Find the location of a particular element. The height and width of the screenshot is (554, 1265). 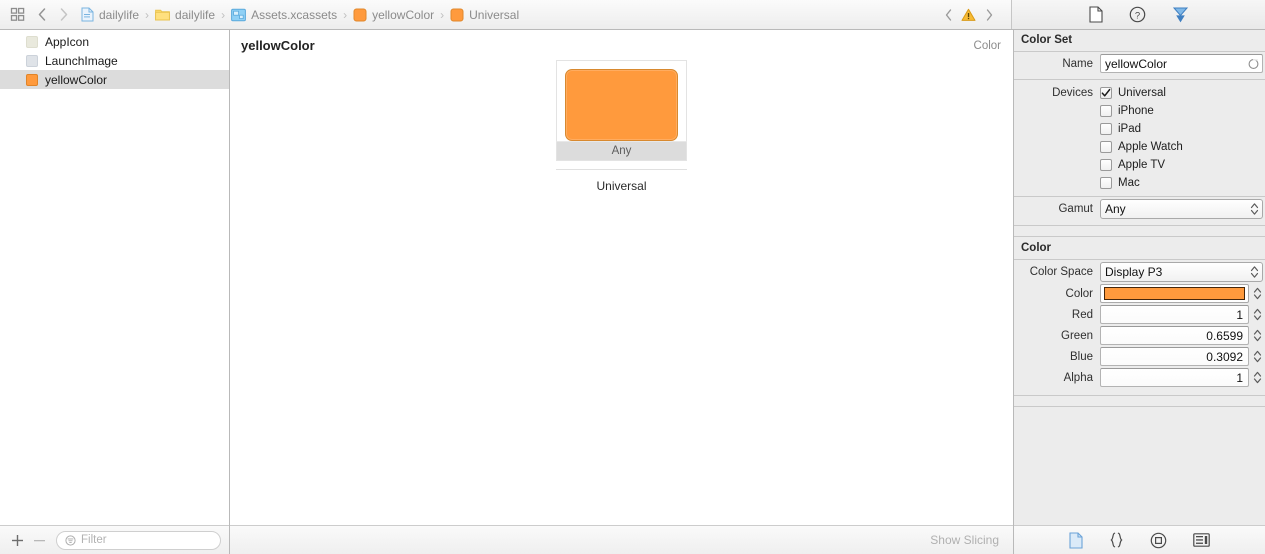

breadcrumb-label: Universal is located at coordinates (494, 14).